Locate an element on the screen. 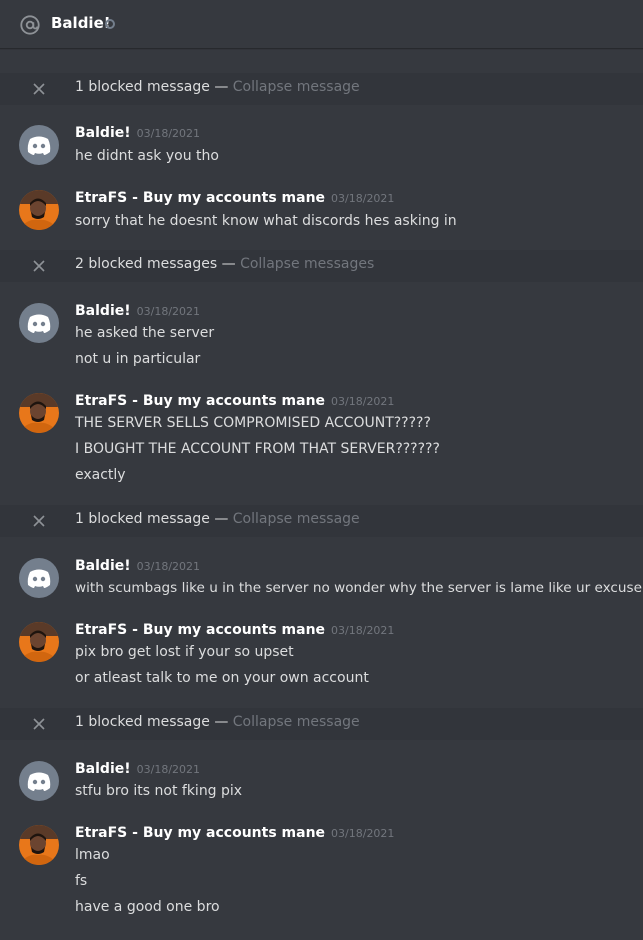  blocked-messages-bar: 2 blocked messages — Collapse messages is located at coordinates (321, 266).